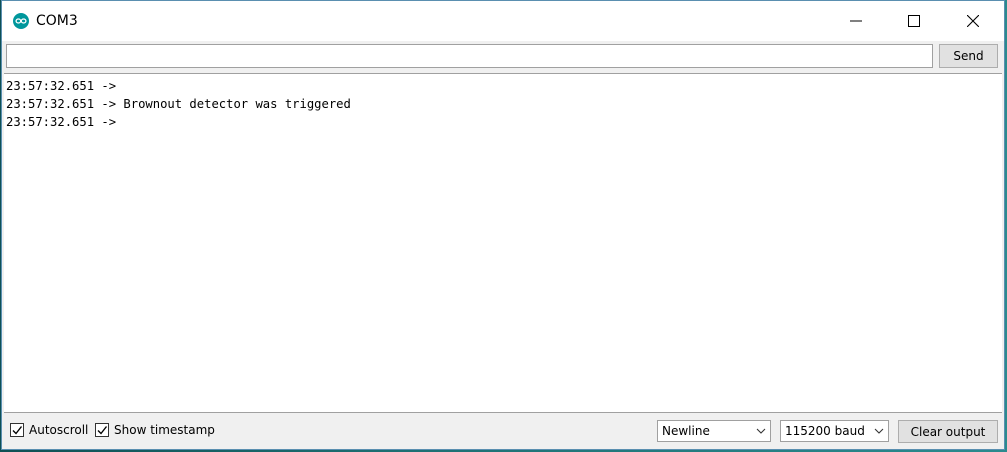 The width and height of the screenshot is (1007, 452). What do you see at coordinates (948, 431) in the screenshot?
I see `clear-output-button: Clear output` at bounding box center [948, 431].